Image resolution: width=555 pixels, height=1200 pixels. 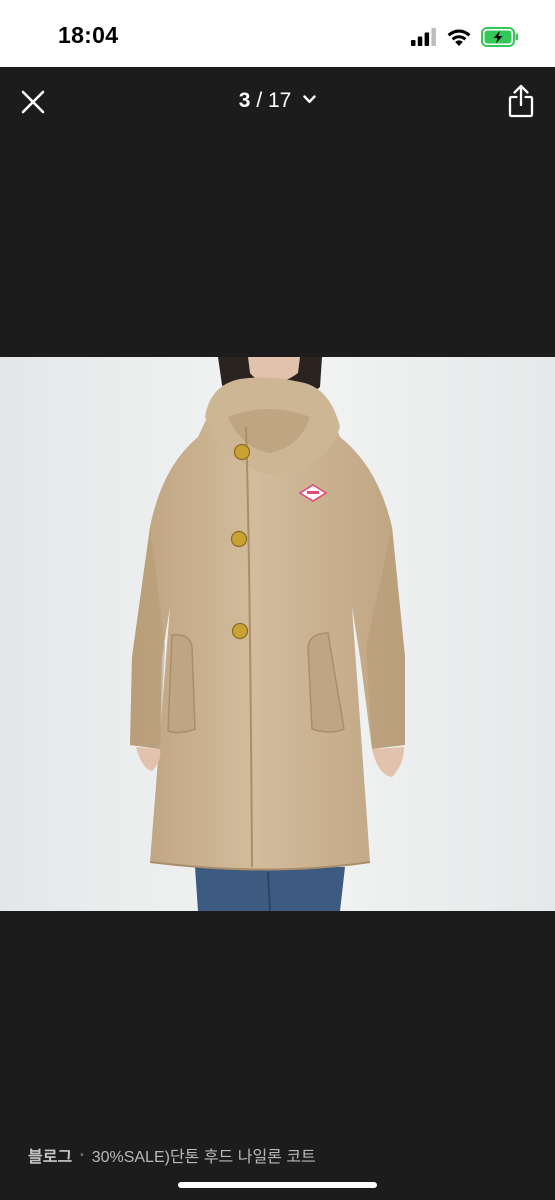 I want to click on viewer-top-bar: 3 / 17, so click(x=277, y=103).